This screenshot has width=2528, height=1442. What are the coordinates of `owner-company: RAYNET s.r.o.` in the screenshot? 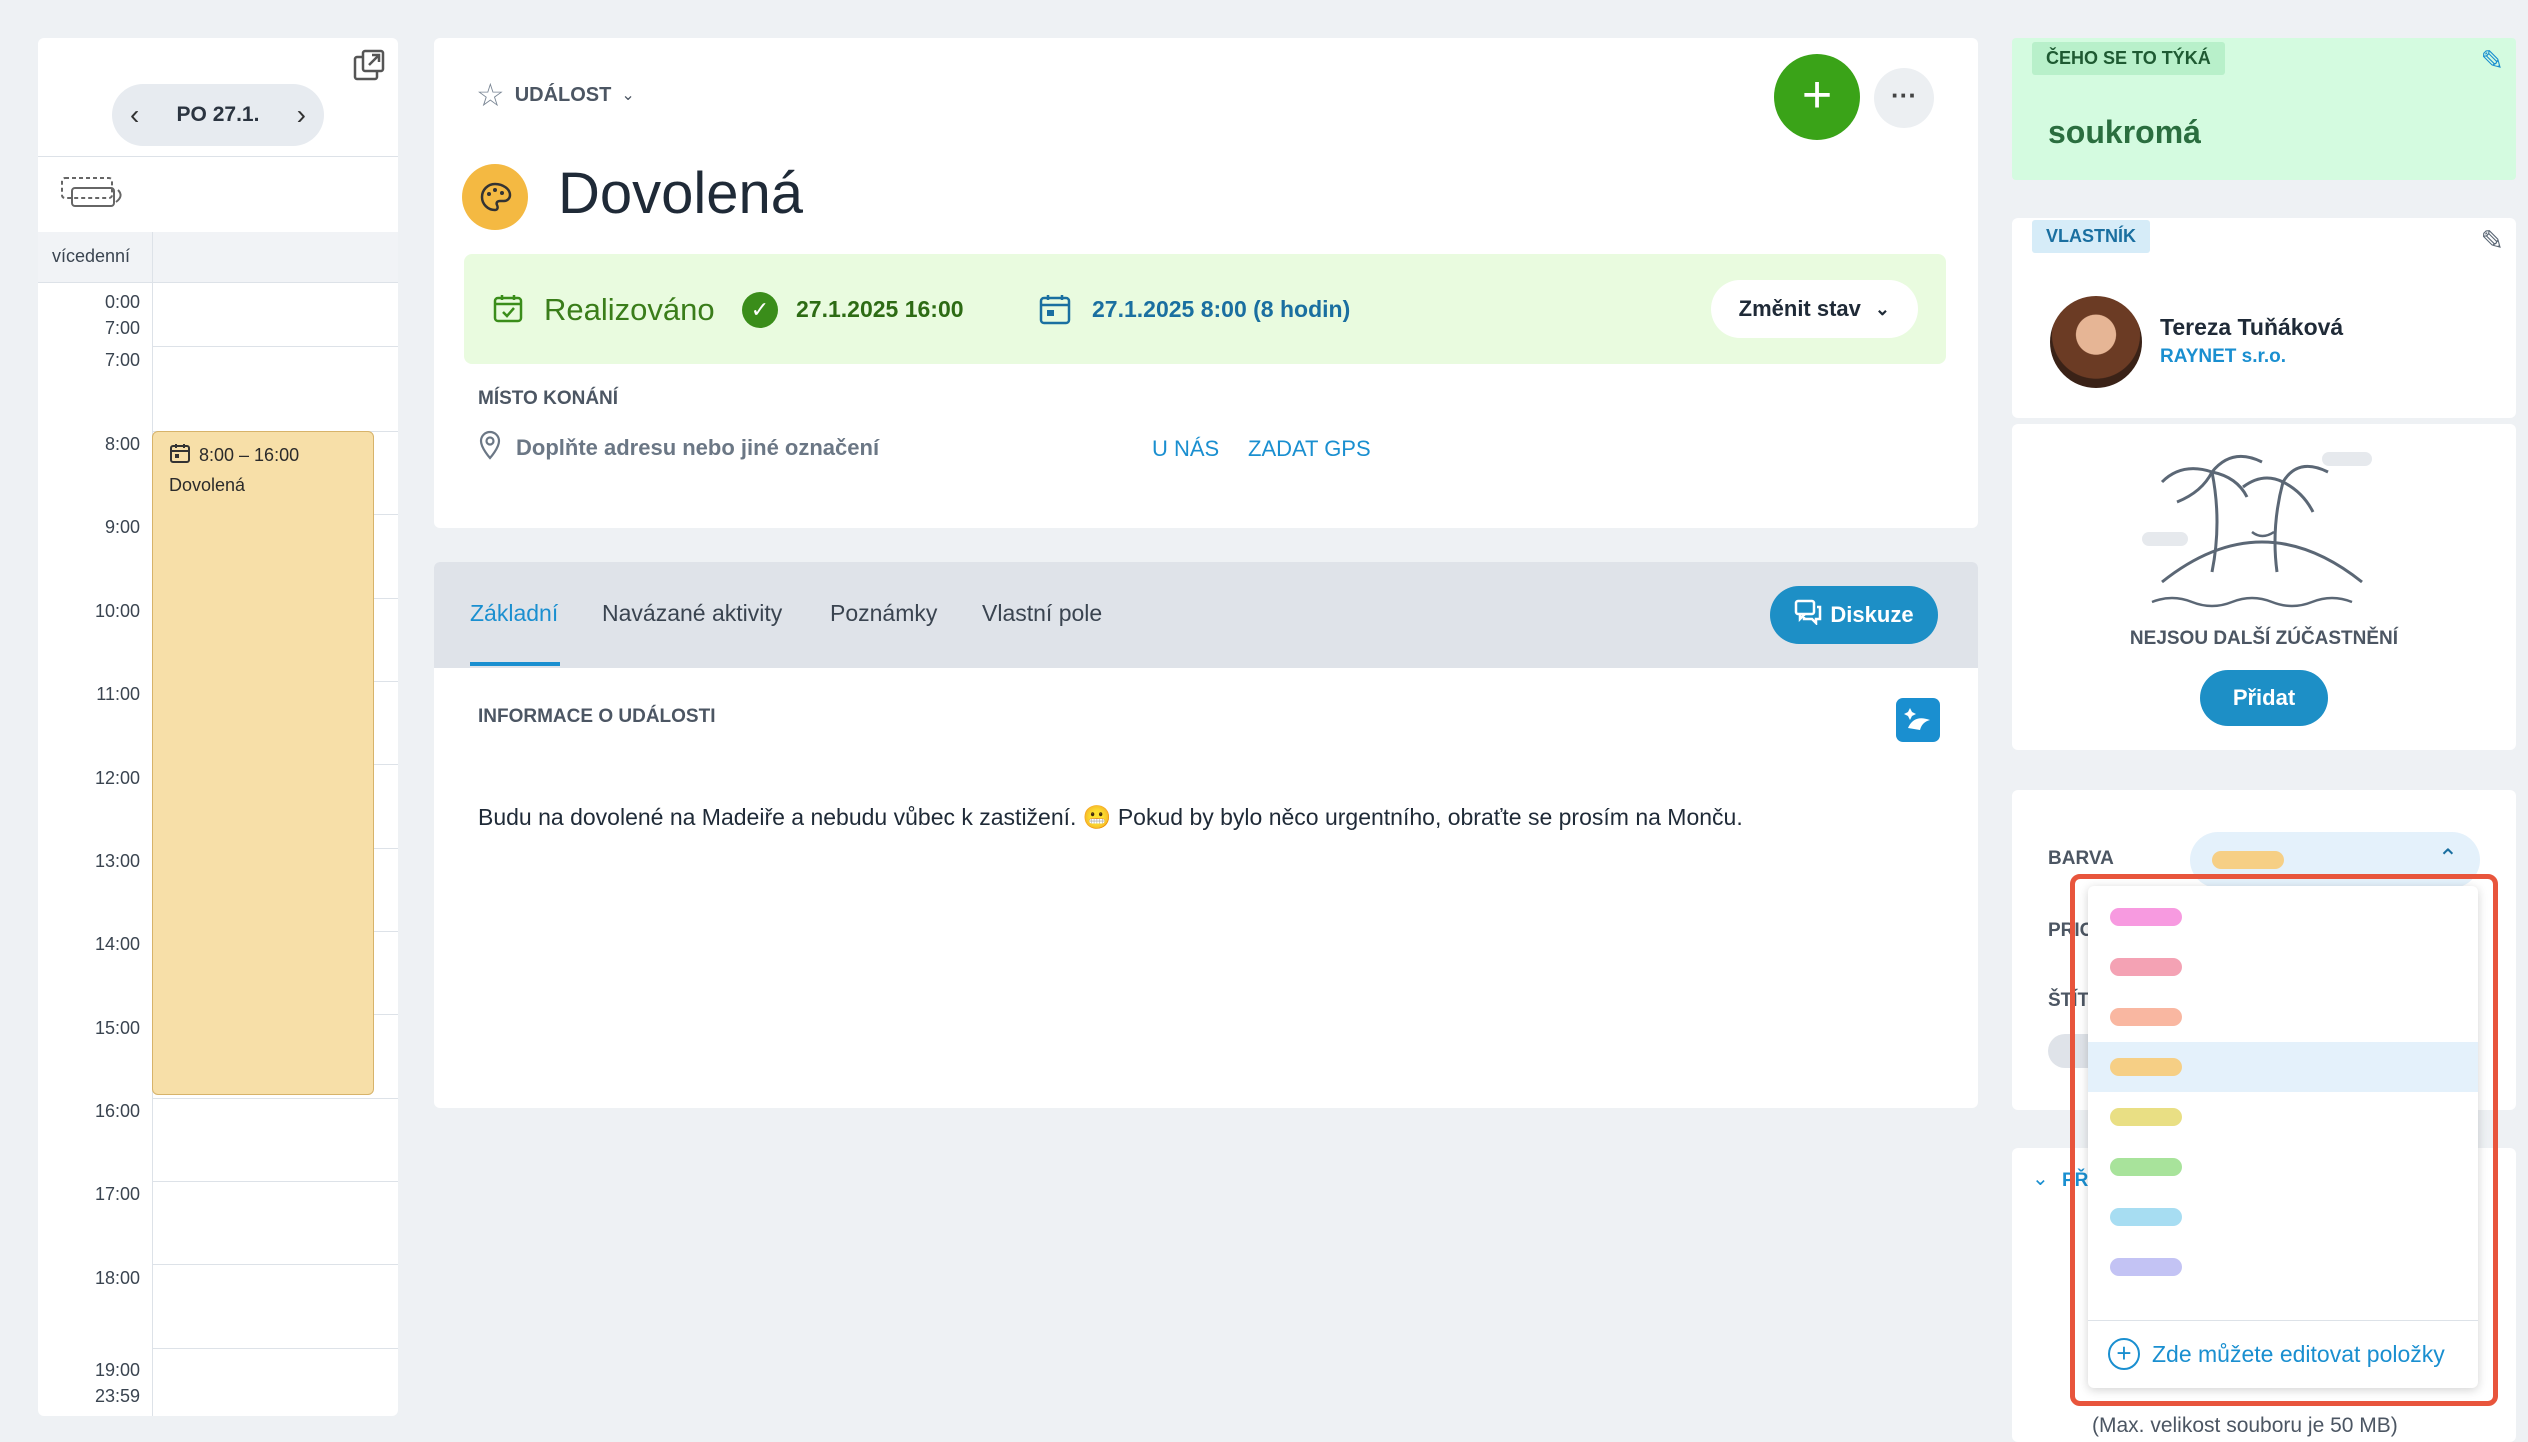 It's located at (2223, 357).